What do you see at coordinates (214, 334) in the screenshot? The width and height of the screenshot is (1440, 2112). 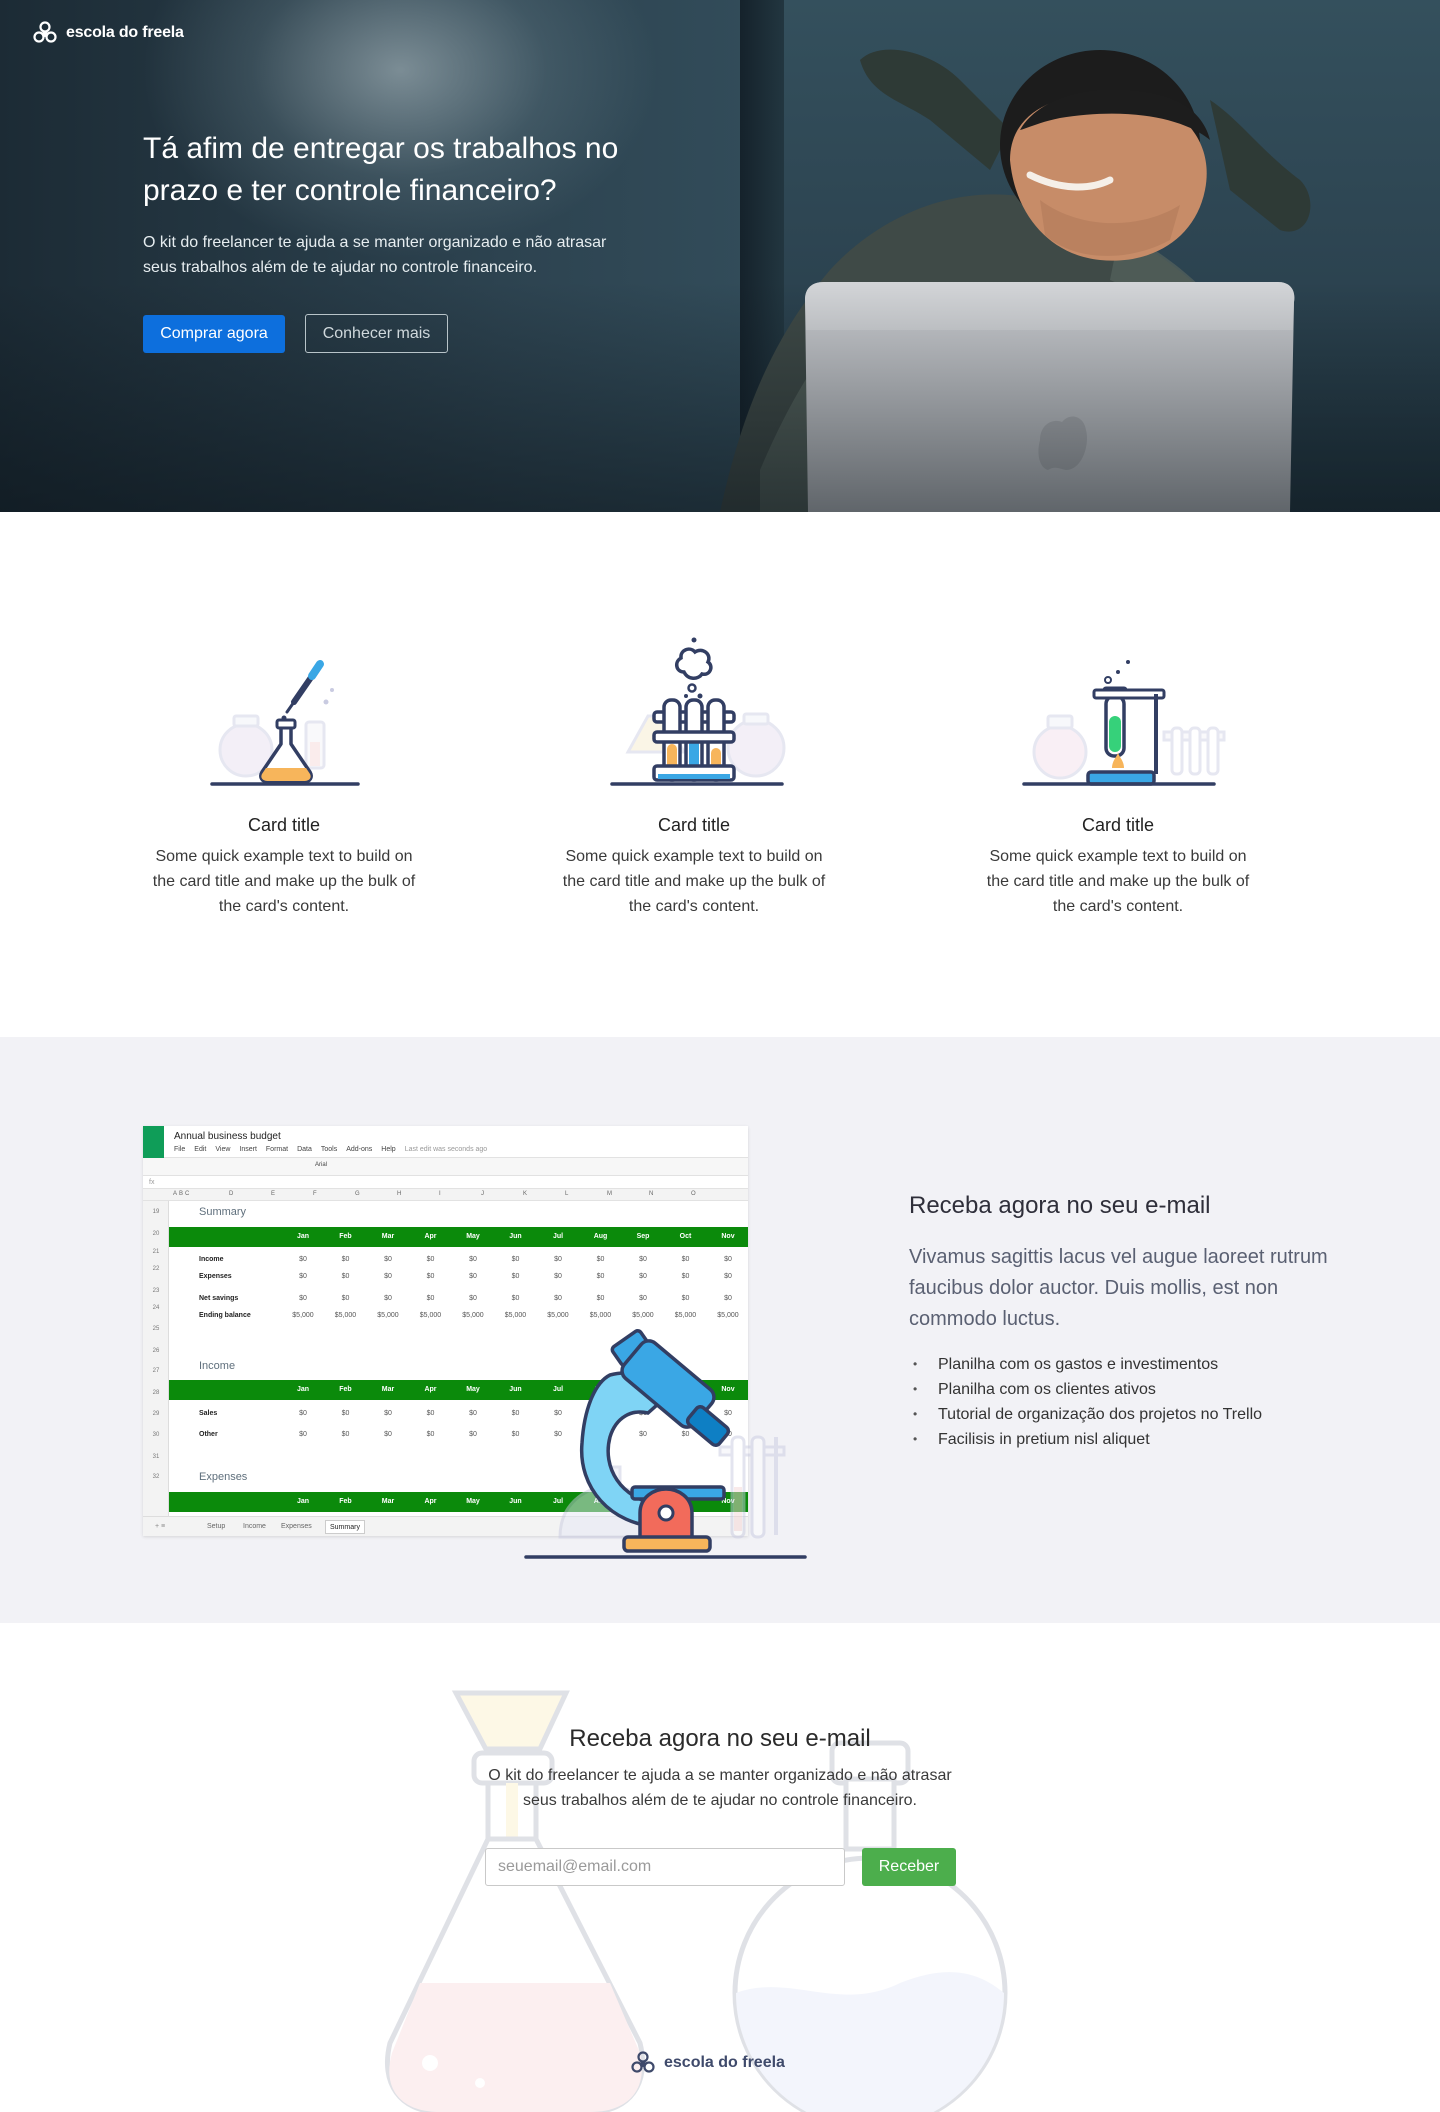 I see `buy-now-button: Comprar agora` at bounding box center [214, 334].